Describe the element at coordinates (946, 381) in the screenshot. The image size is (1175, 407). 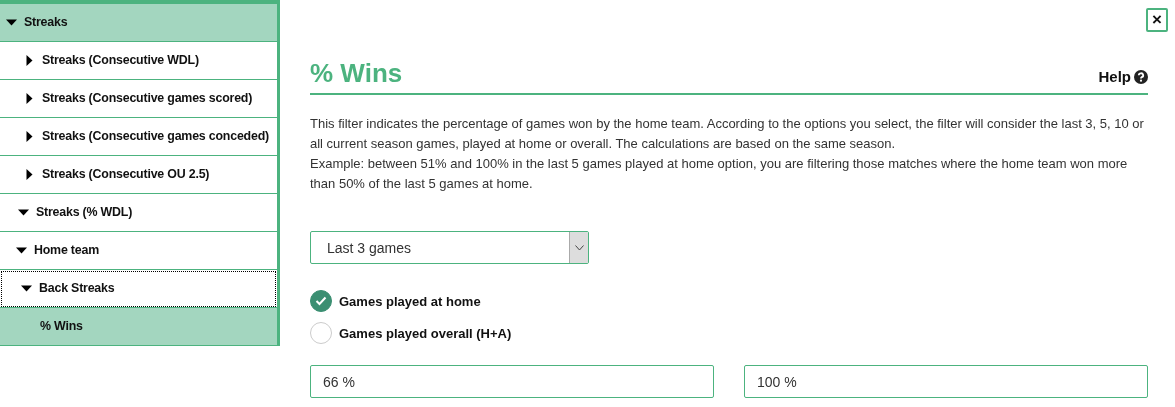
I see `percent-field: 100 %` at that location.